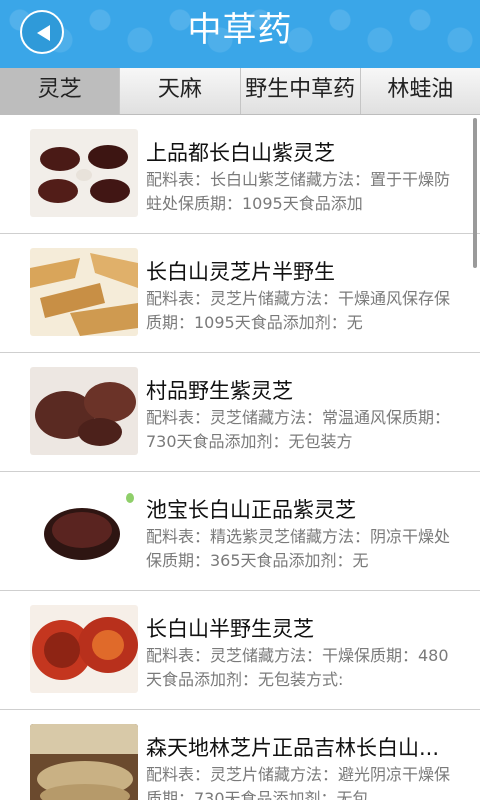 The height and width of the screenshot is (800, 480). Describe the element at coordinates (230, 629) in the screenshot. I see `product-name: 长白山半野生灵芝` at that location.